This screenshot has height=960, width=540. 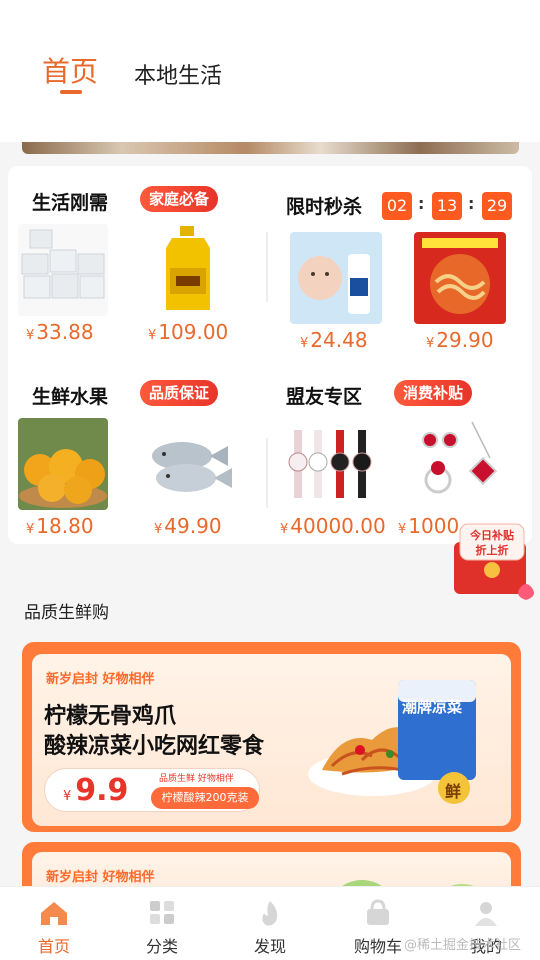 I want to click on timer-hours: 02, so click(x=397, y=206).